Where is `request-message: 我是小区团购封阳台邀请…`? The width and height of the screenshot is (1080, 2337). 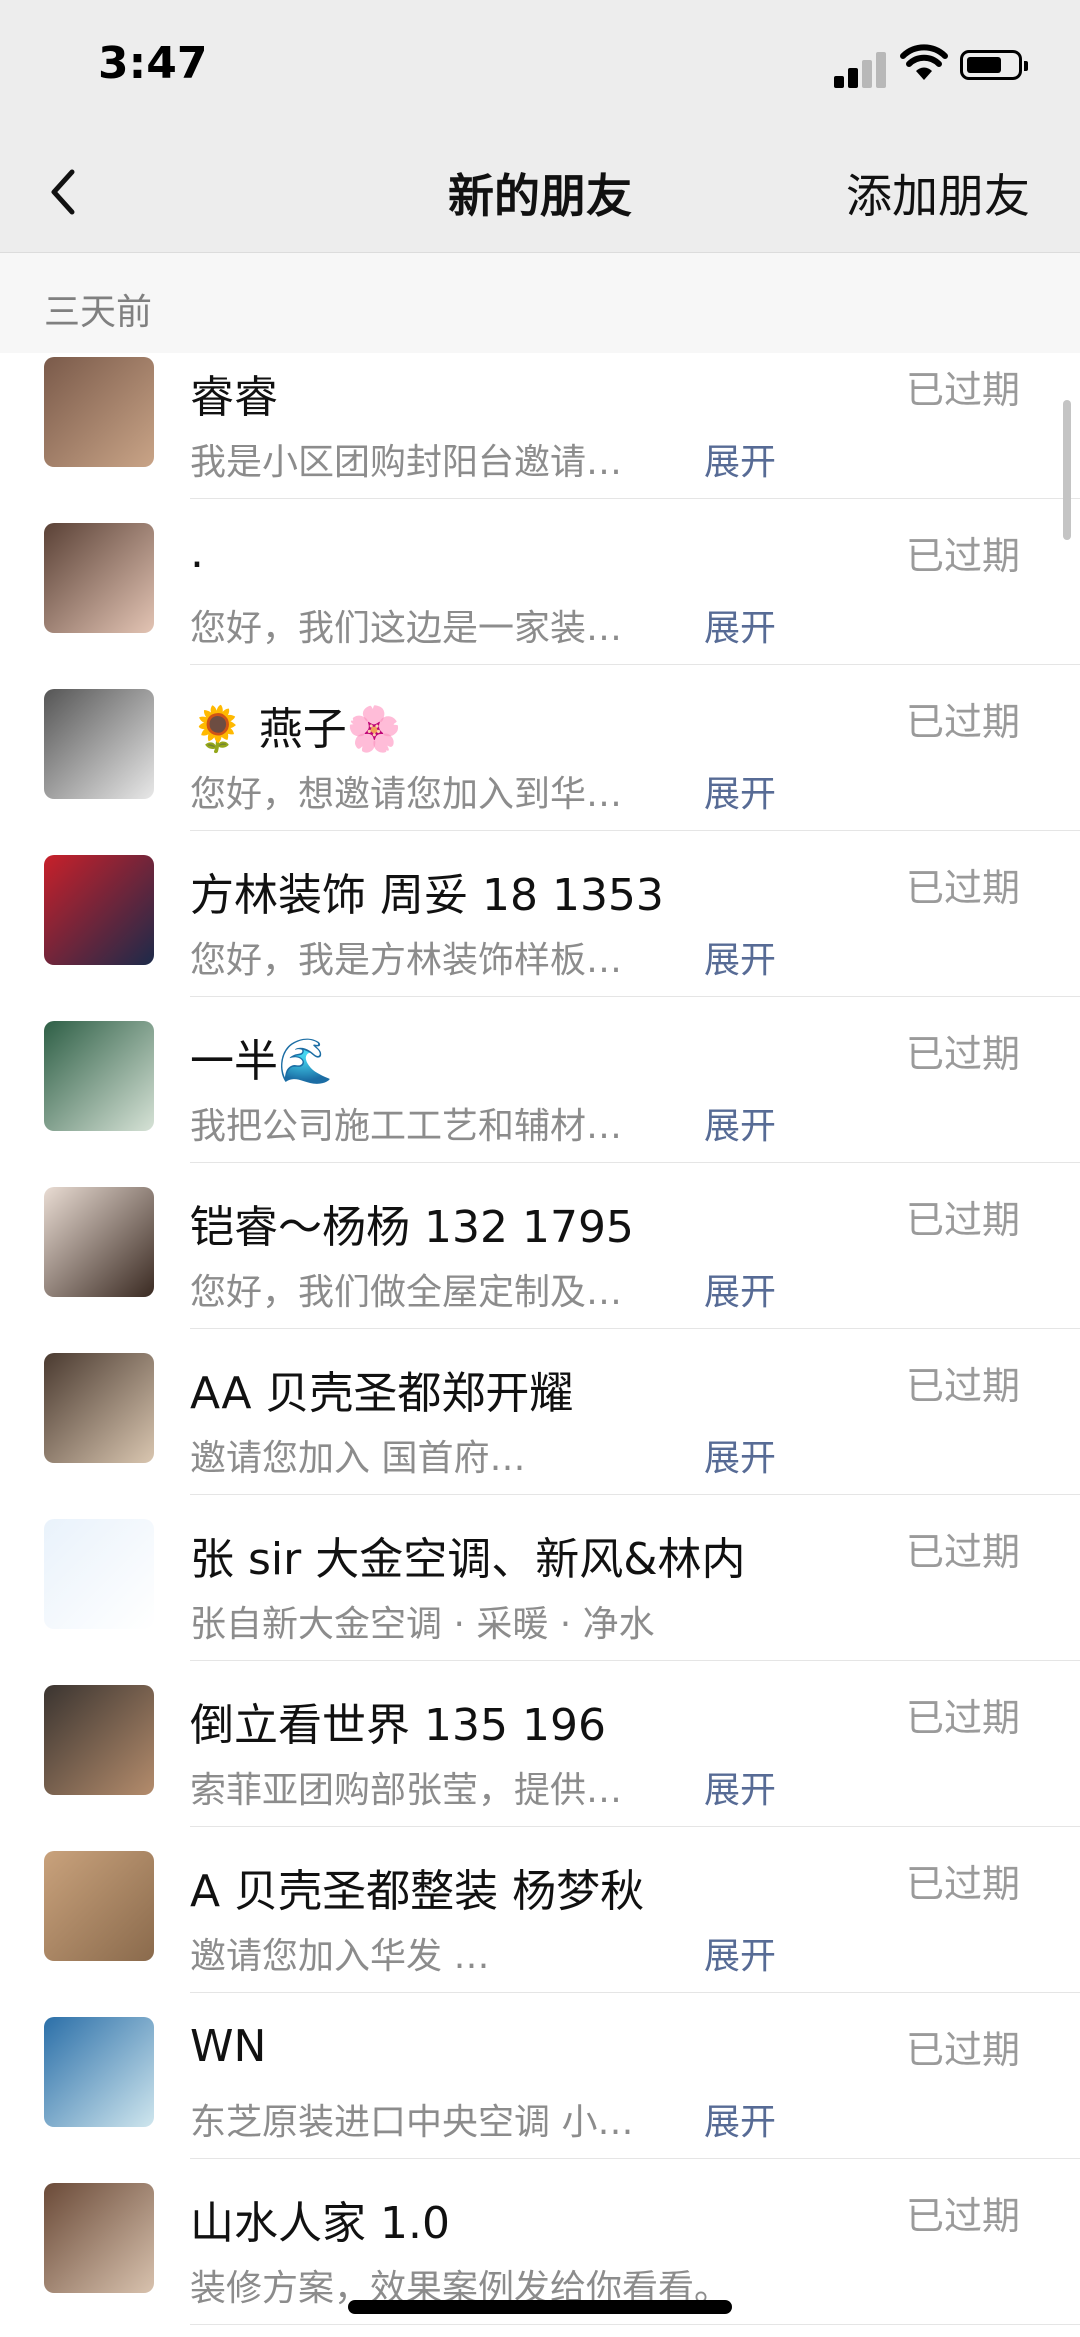 request-message: 我是小区团购封阳台邀请… is located at coordinates (406, 462).